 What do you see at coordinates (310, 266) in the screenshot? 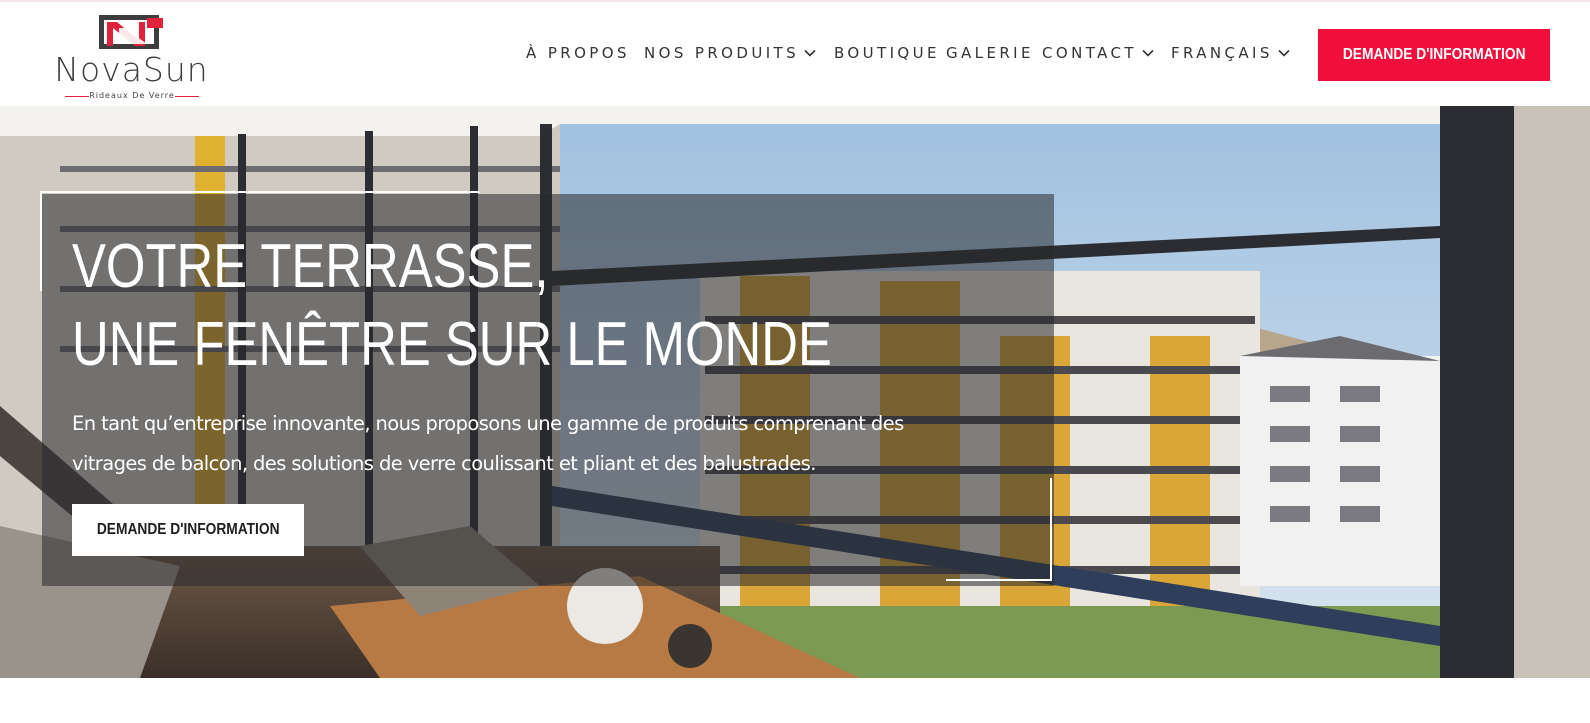
I see `hero-headline-line1: VOTRE TERRASSE,` at bounding box center [310, 266].